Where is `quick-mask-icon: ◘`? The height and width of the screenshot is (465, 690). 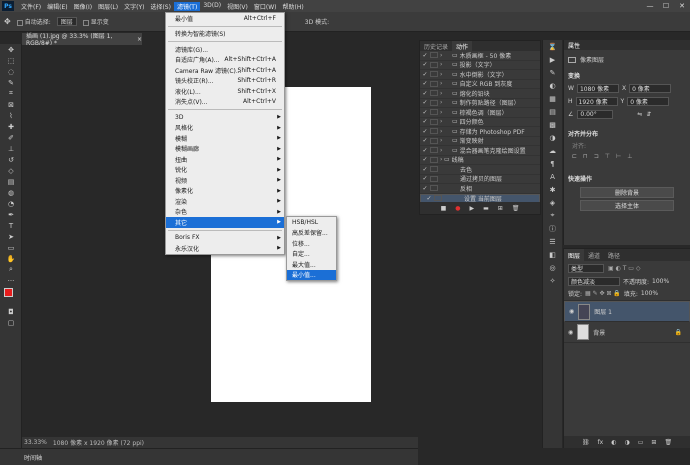 quick-mask-icon: ◘ is located at coordinates (11, 311).